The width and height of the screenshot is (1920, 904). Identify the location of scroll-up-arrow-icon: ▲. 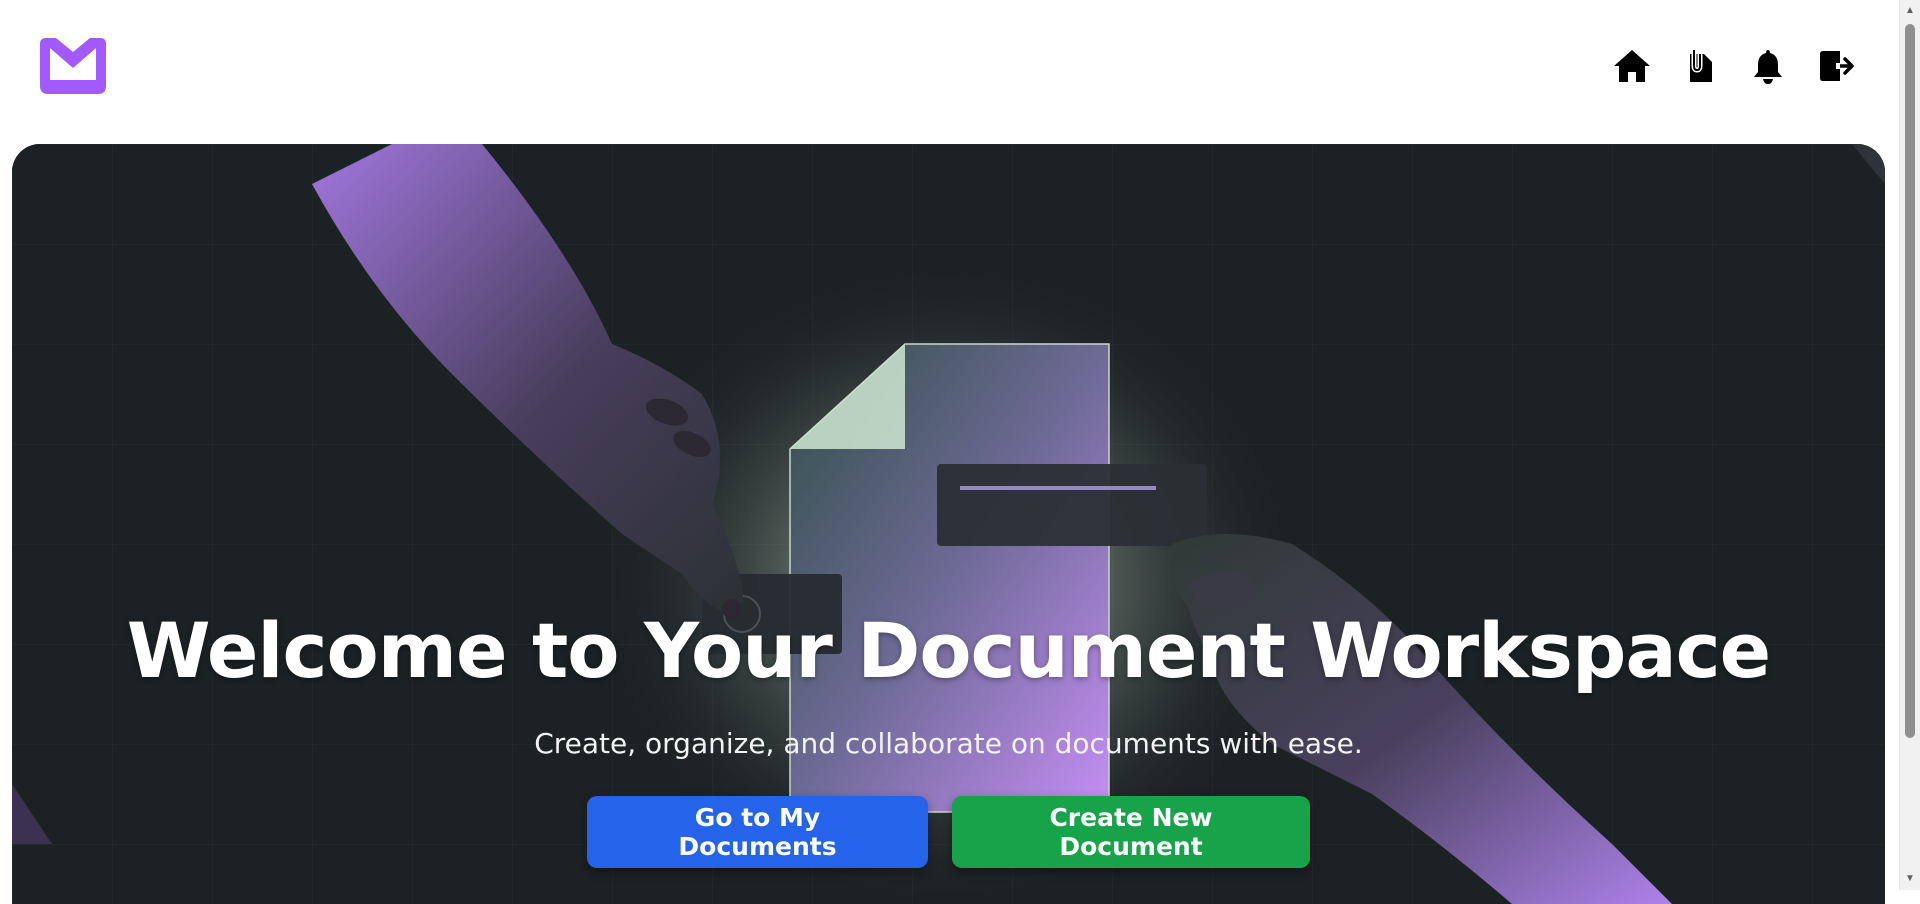
(1910, 11).